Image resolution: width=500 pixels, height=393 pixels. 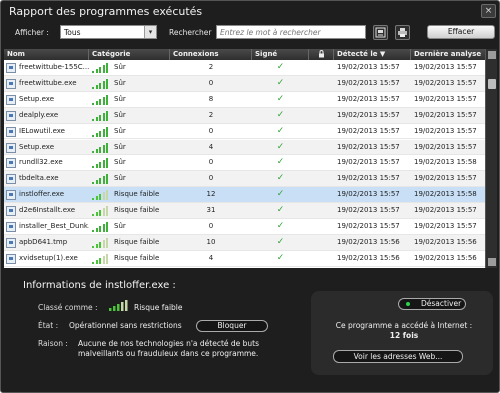 What do you see at coordinates (129, 54) in the screenshot?
I see `col-categorie: Catégorie` at bounding box center [129, 54].